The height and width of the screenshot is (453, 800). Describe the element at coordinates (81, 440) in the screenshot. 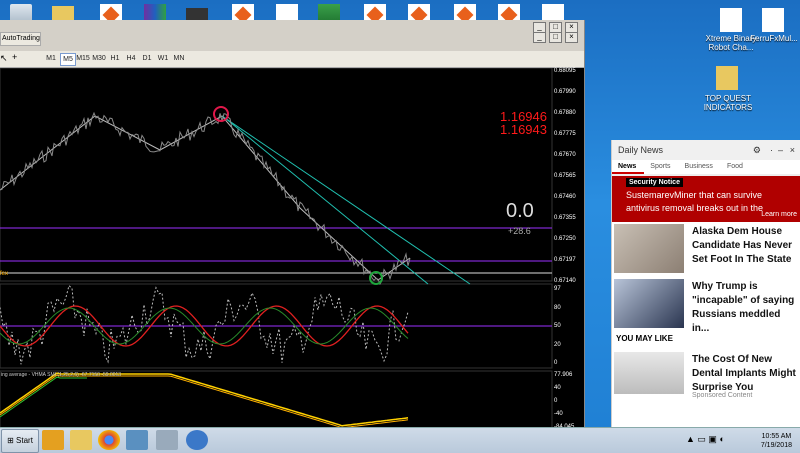

I see `explorer-icon` at that location.